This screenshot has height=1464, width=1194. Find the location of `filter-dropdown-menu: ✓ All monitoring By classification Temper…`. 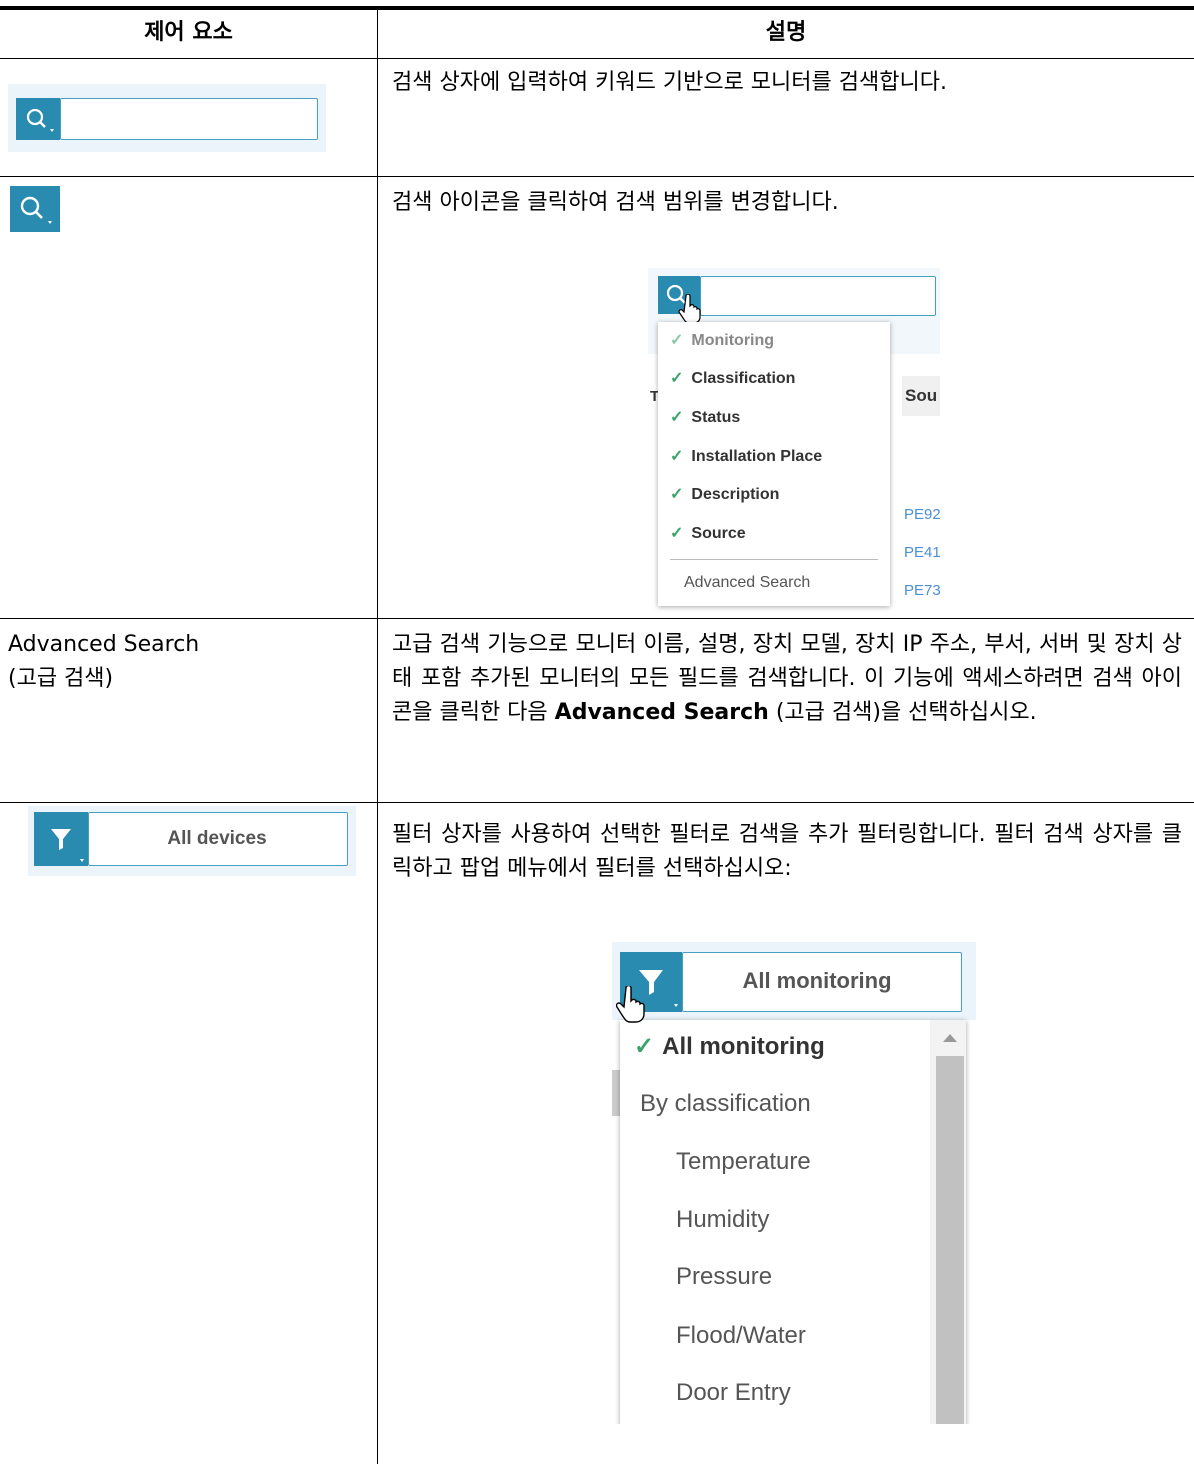

filter-dropdown-menu: ✓ All monitoring By classification Temper… is located at coordinates (793, 1222).